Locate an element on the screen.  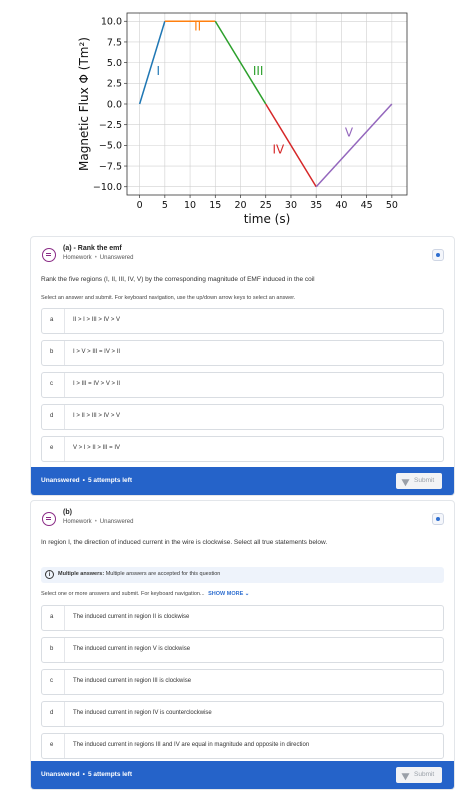
y-tick-label: 7.5 is located at coordinates (114, 42).